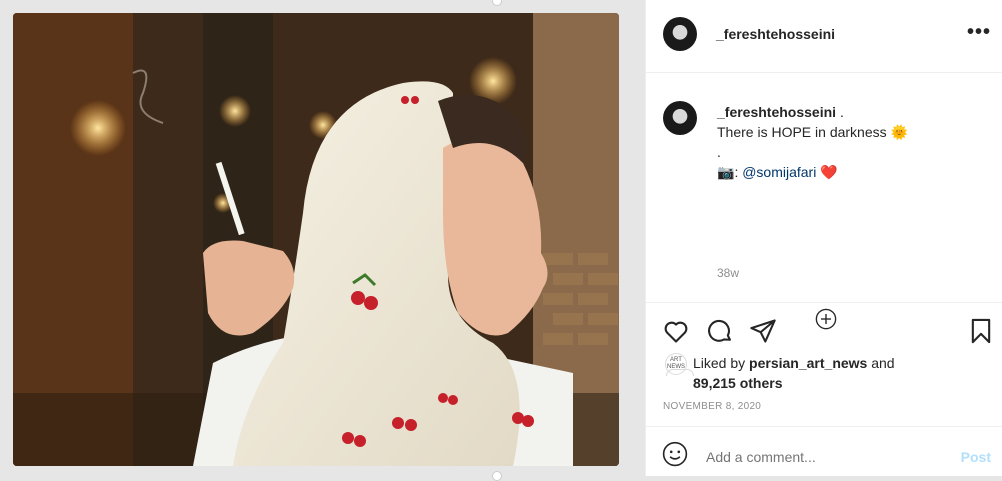 The width and height of the screenshot is (1002, 481). What do you see at coordinates (719, 152) in the screenshot?
I see `caption-line-2: .` at bounding box center [719, 152].